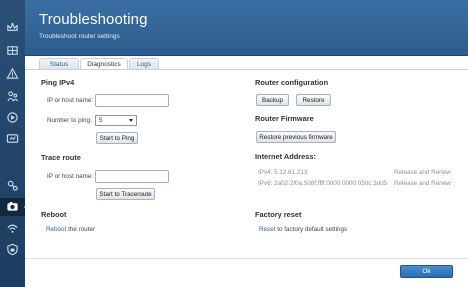 Image resolution: width=468 pixels, height=287 pixels. What do you see at coordinates (56, 229) in the screenshot?
I see `reboot-link: Reboot` at bounding box center [56, 229].